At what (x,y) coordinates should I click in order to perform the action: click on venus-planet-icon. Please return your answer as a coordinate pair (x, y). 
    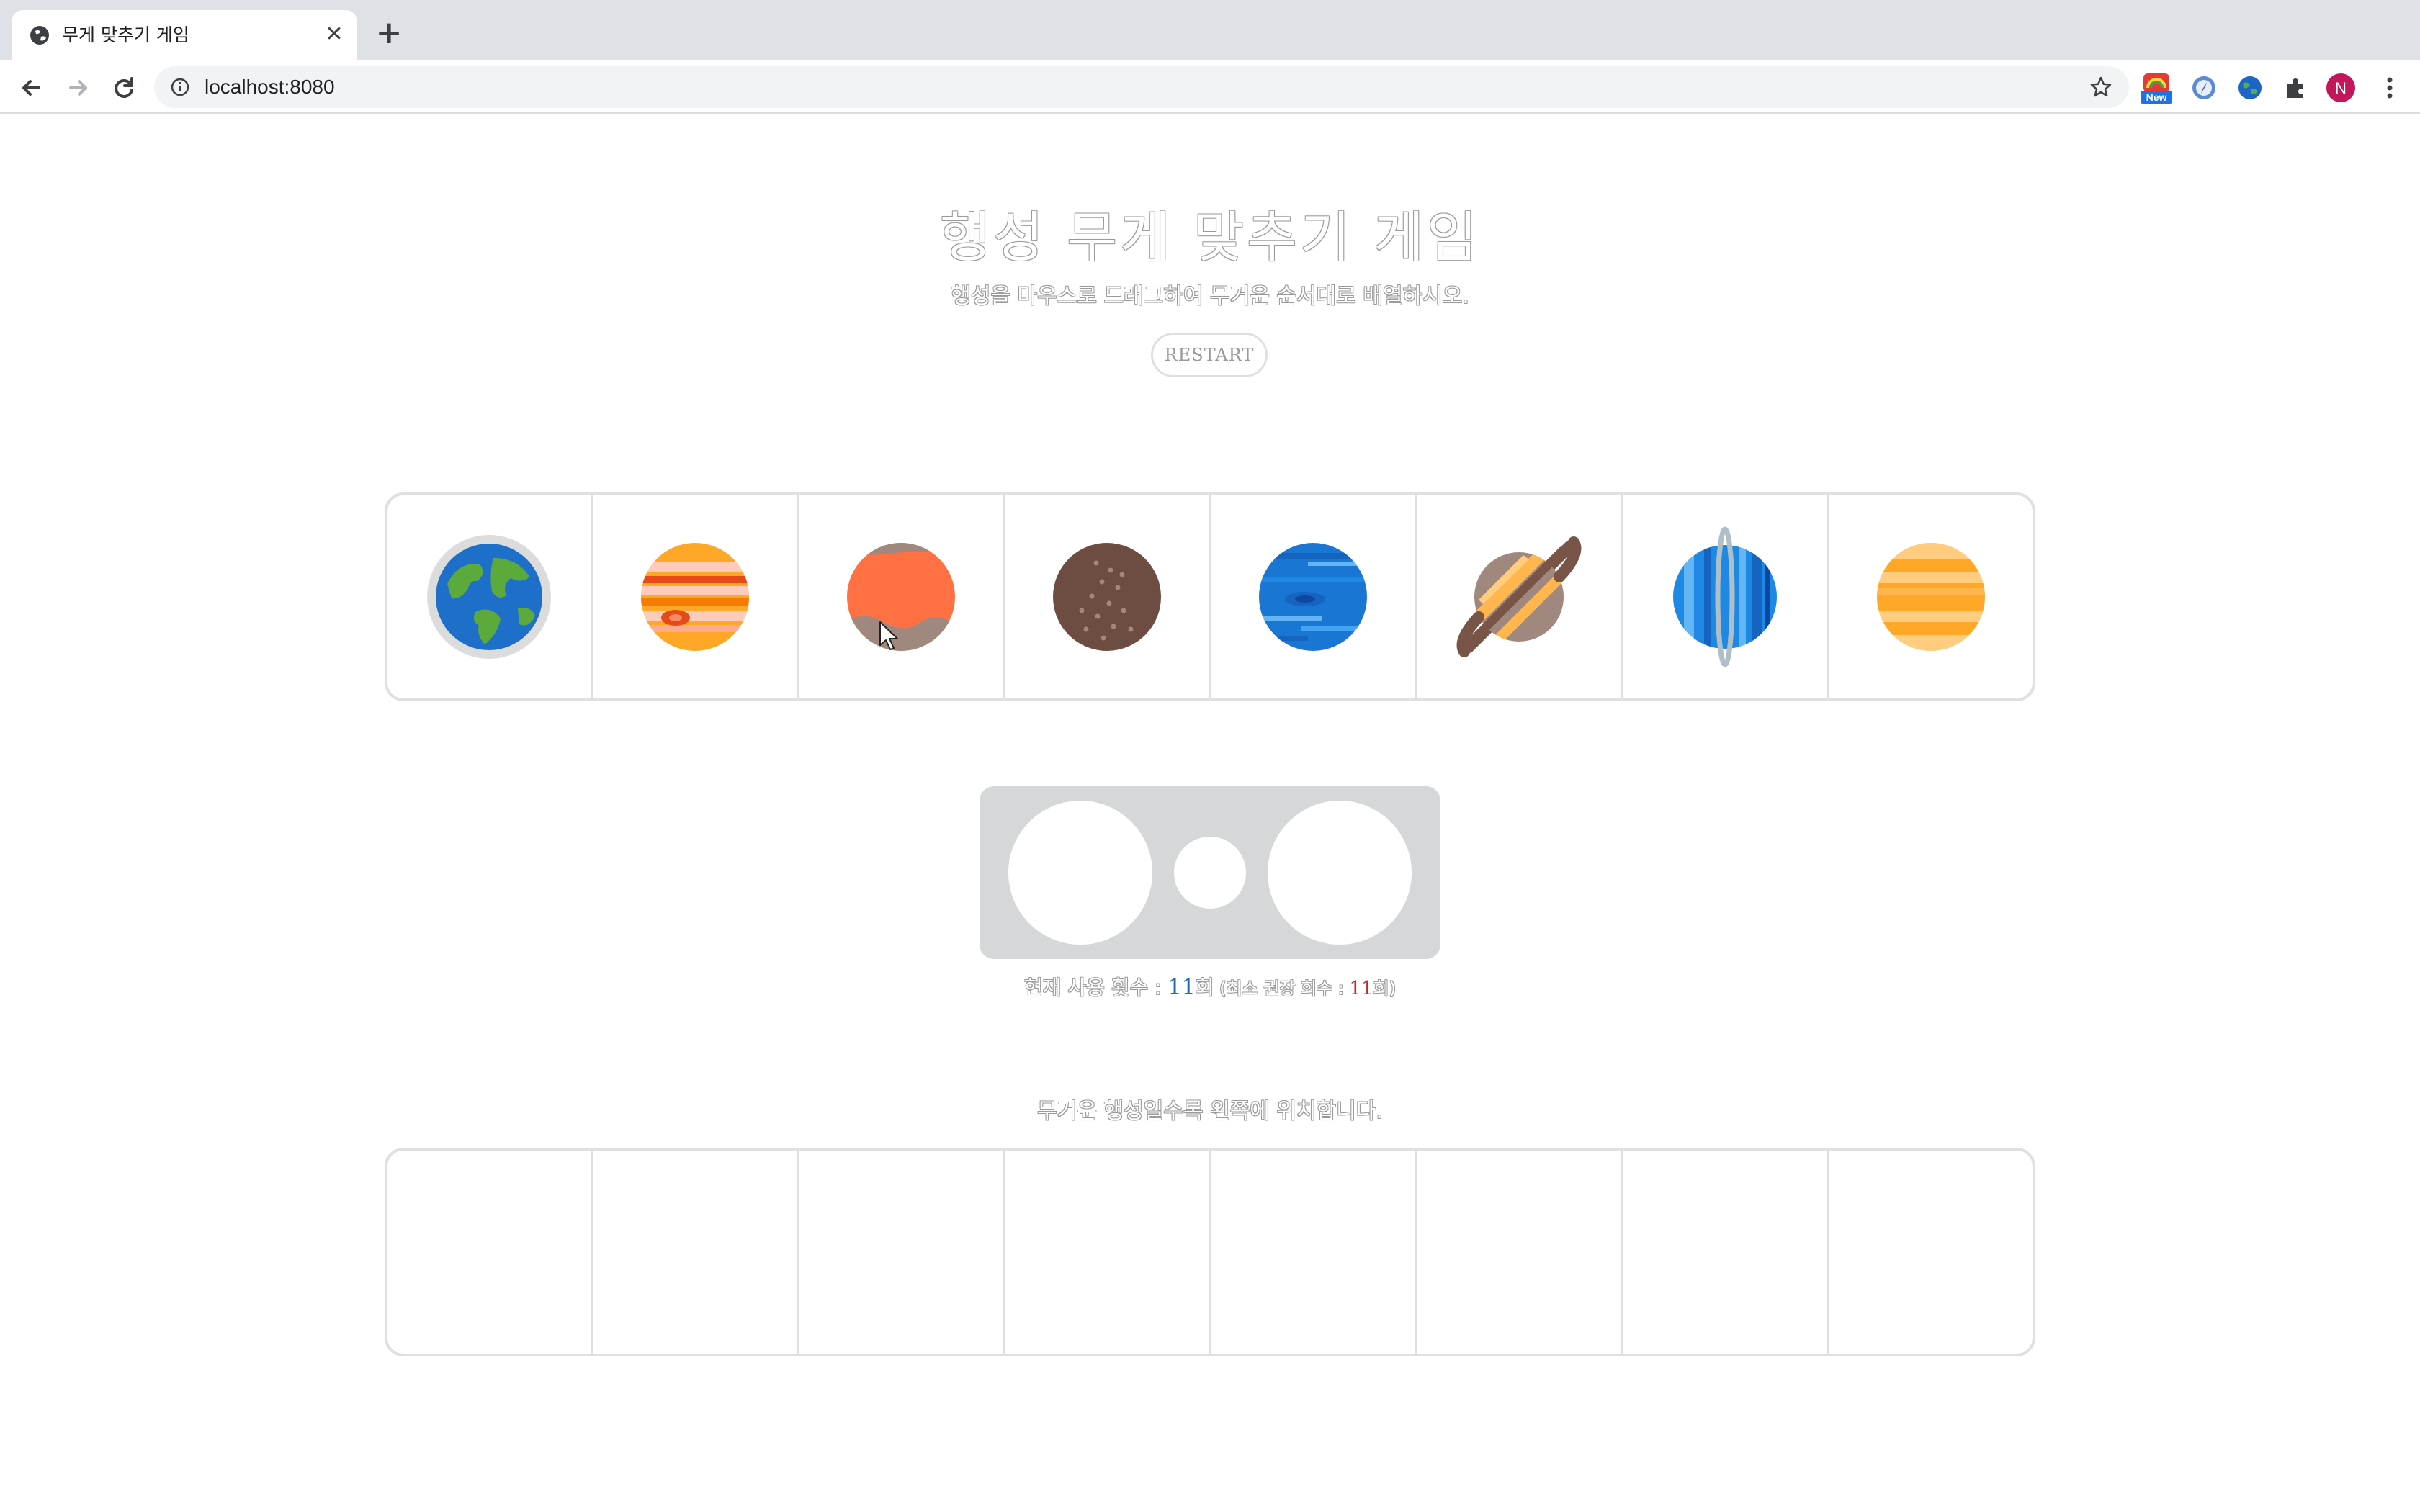
    Looking at the image, I should click on (1931, 596).